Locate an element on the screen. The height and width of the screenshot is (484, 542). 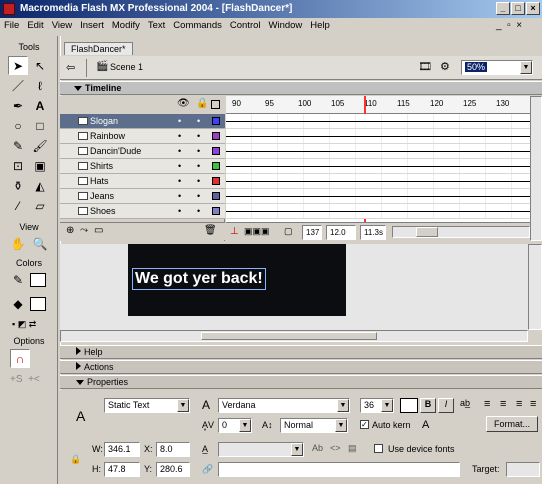
fill-transform-tool-icon: ▣ is located at coordinates (40, 165).